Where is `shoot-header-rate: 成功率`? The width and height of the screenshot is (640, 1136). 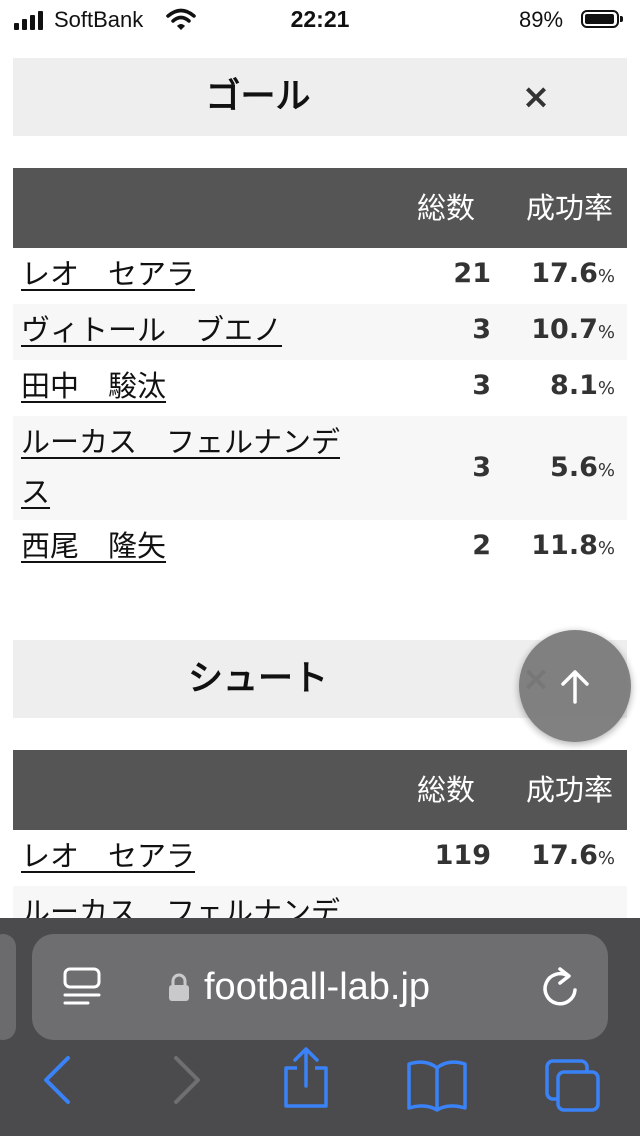 shoot-header-rate: 成功率 is located at coordinates (569, 790).